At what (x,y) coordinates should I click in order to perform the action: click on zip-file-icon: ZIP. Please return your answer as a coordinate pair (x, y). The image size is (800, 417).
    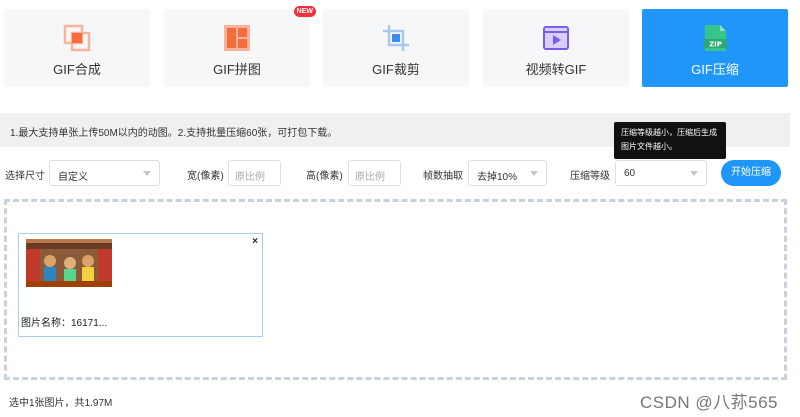
    Looking at the image, I should click on (715, 38).